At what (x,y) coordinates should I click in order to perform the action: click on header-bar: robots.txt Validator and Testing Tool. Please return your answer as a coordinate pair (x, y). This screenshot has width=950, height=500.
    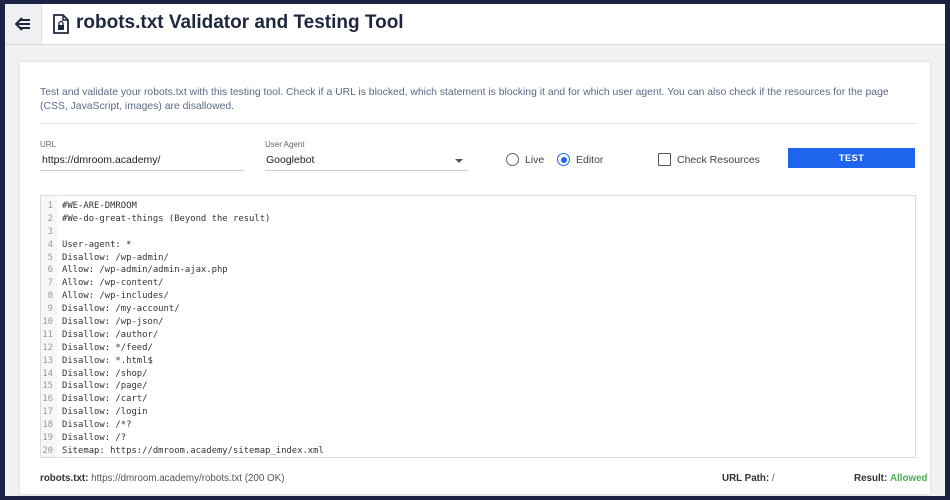
    Looking at the image, I should click on (475, 24).